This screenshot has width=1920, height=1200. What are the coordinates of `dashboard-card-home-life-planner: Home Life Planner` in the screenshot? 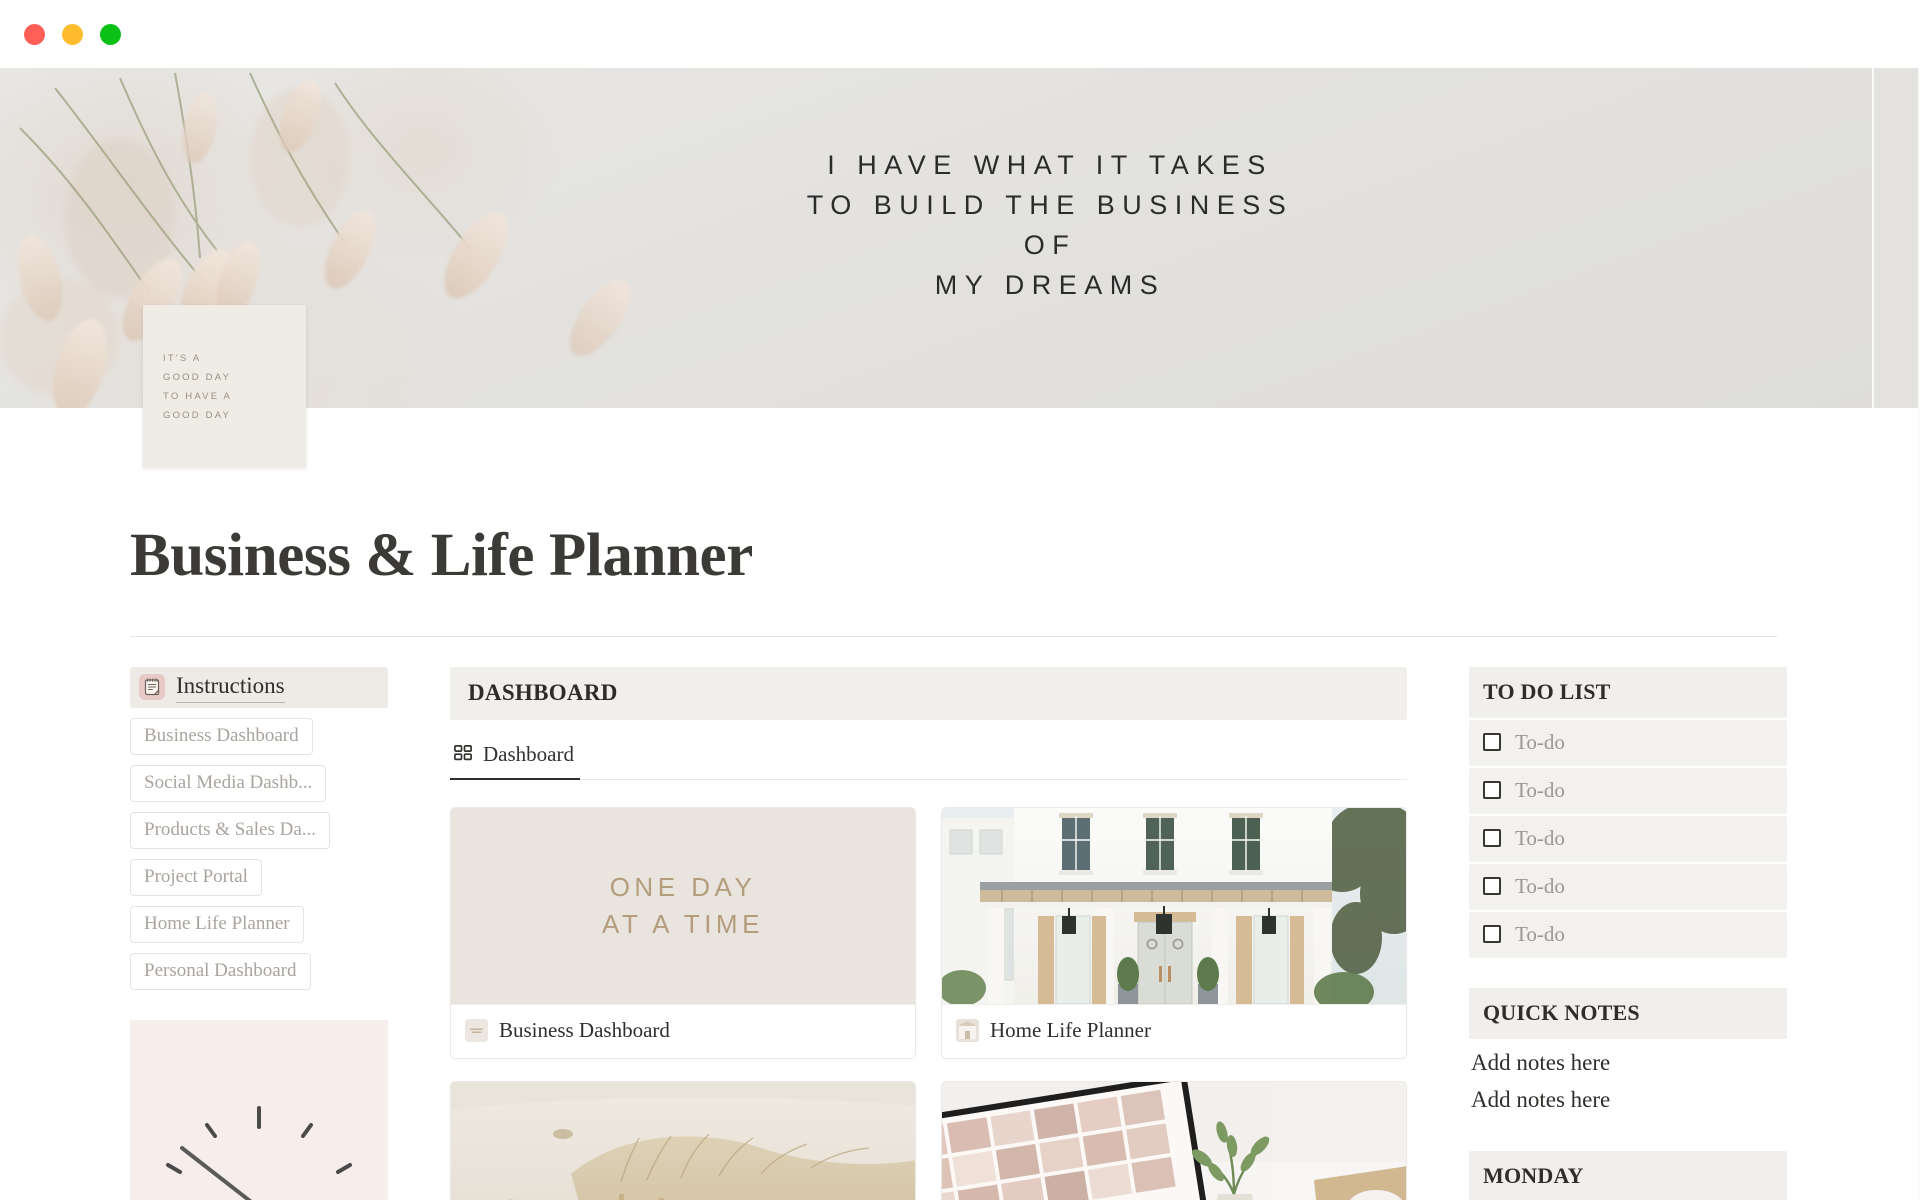 It's located at (1174, 932).